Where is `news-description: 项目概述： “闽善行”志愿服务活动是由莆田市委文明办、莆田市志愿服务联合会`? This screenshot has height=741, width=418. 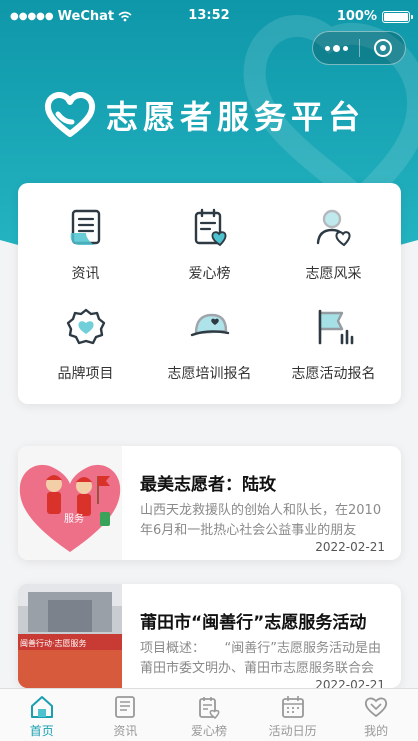 news-description: 项目概述： “闽善行”志愿服务活动是由莆田市委文明办、莆田市志愿服务联合会 is located at coordinates (260, 658).